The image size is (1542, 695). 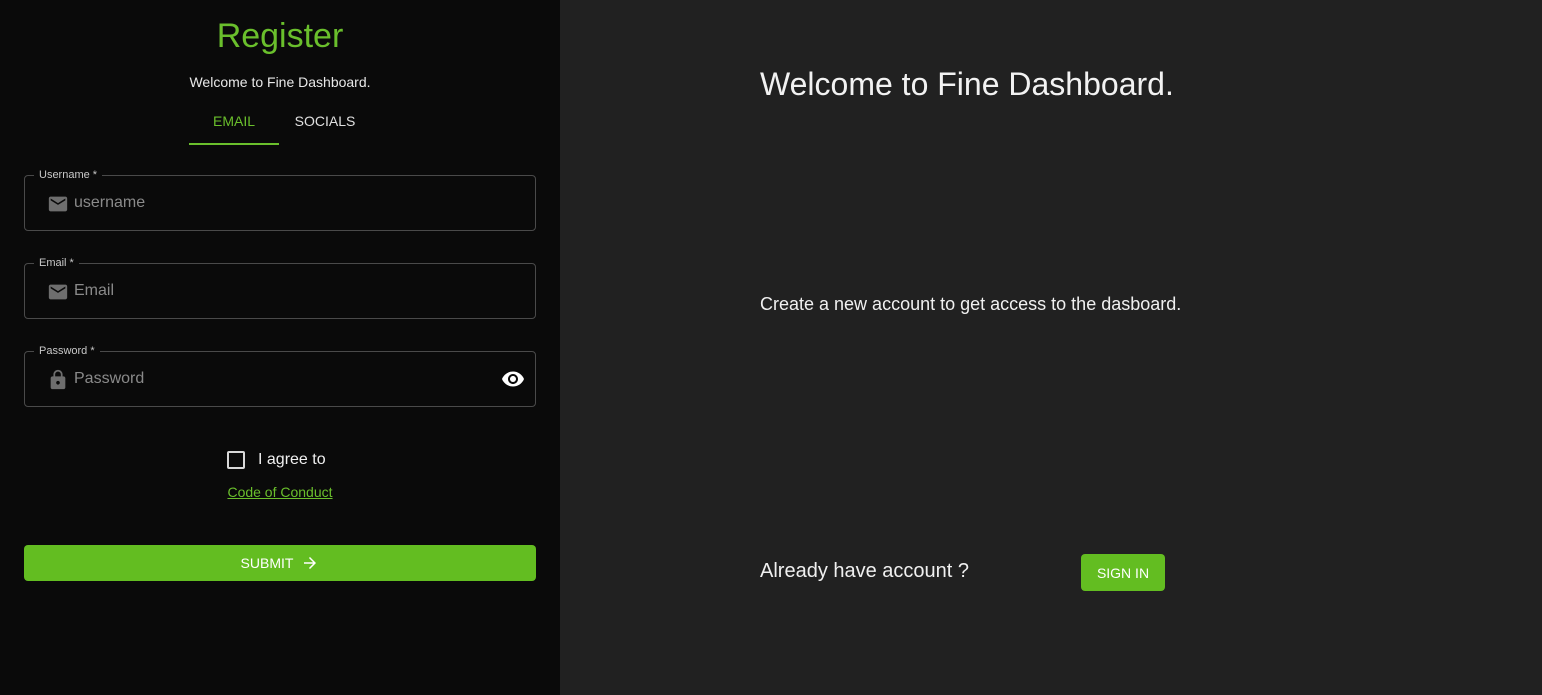 What do you see at coordinates (236, 460) in the screenshot?
I see `agree-checkbox` at bounding box center [236, 460].